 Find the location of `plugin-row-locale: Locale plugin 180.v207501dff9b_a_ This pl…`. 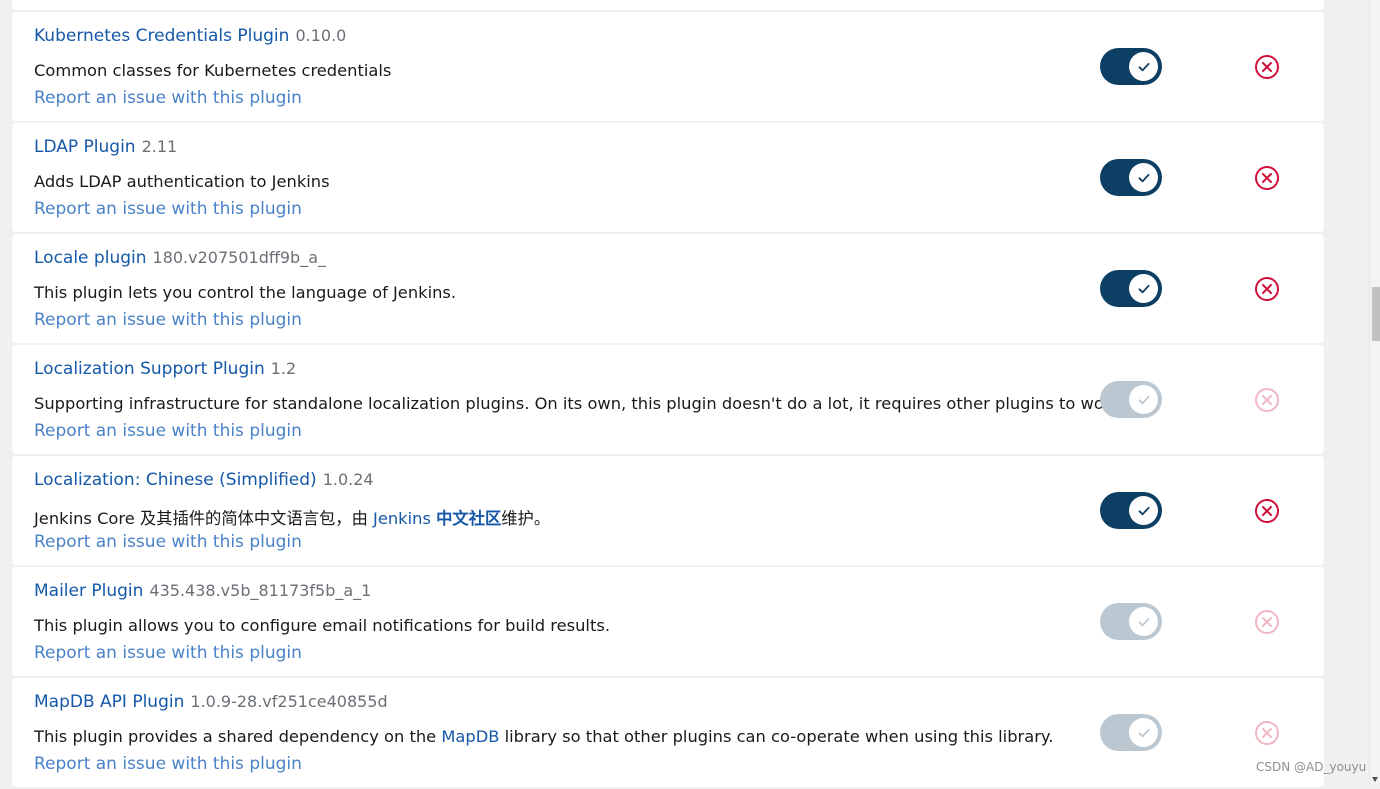

plugin-row-locale: Locale plugin 180.v207501dff9b_a_ This pl… is located at coordinates (668, 288).